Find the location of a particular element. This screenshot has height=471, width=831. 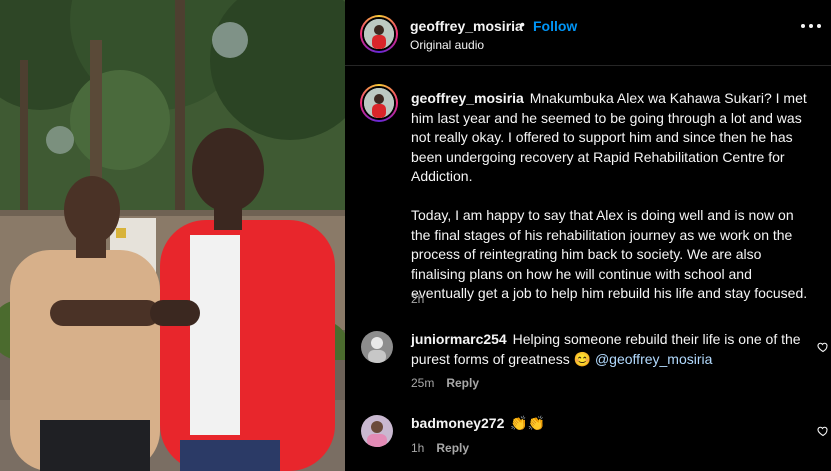

commenter-username-link: badmoney272 is located at coordinates (457, 423).